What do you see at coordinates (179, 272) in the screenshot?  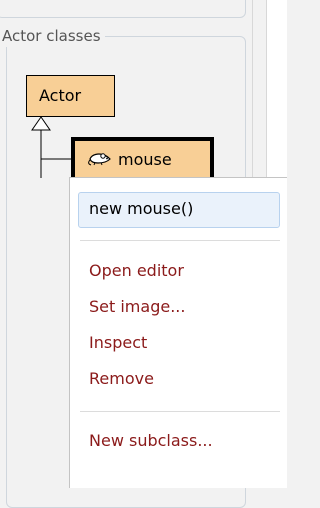 I see `menu-item-open-editor: Open editor` at bounding box center [179, 272].